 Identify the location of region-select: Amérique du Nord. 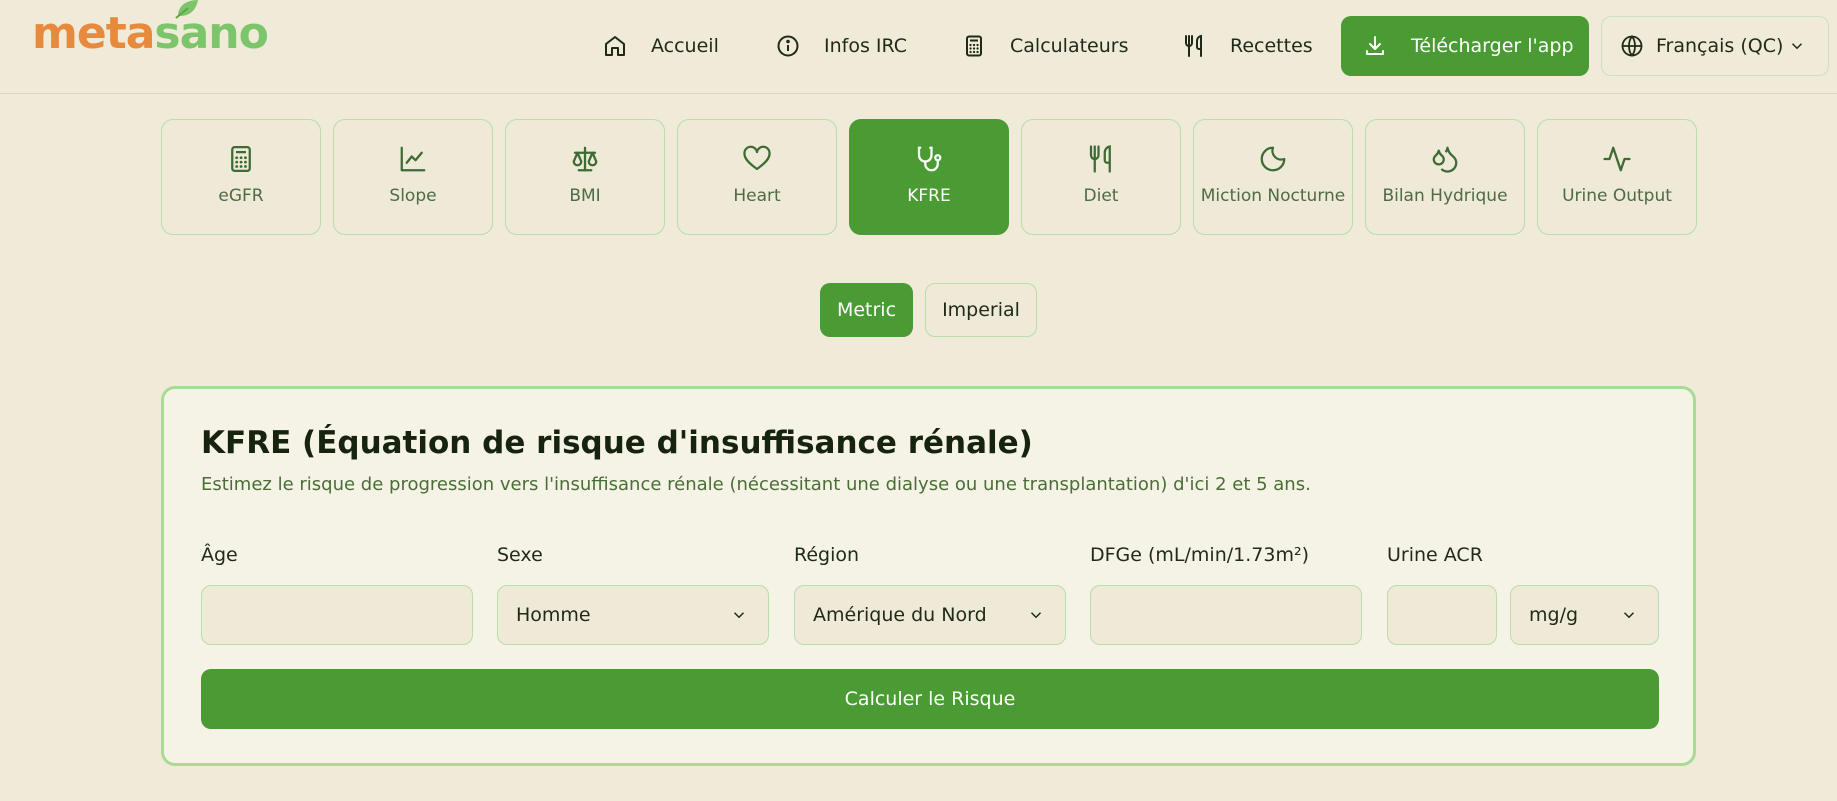
(930, 615).